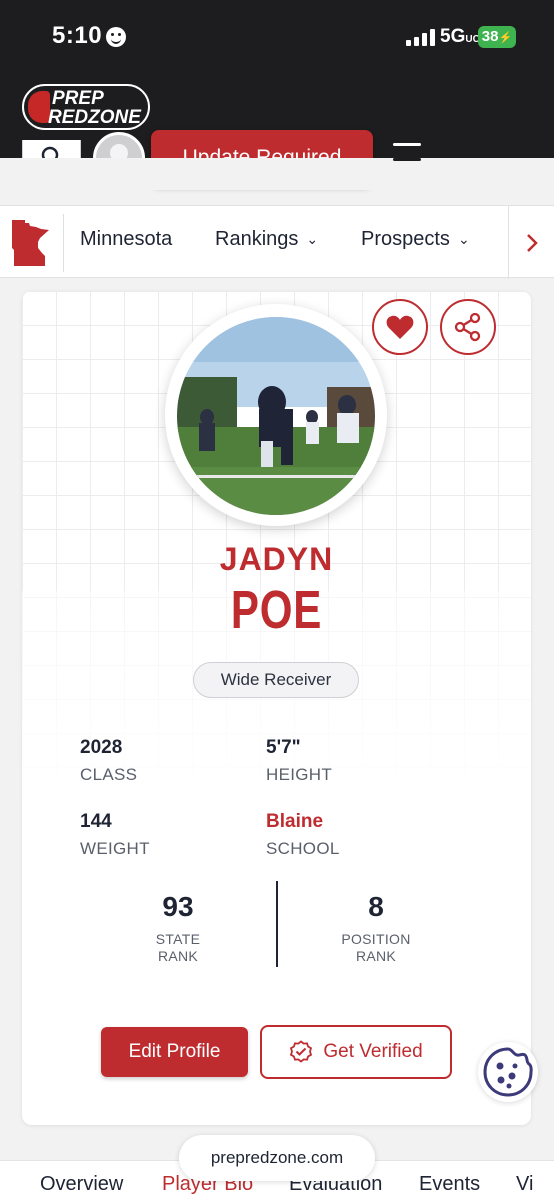 The height and width of the screenshot is (1200, 554). Describe the element at coordinates (490, 36) in the screenshot. I see `battery-level: 38` at that location.